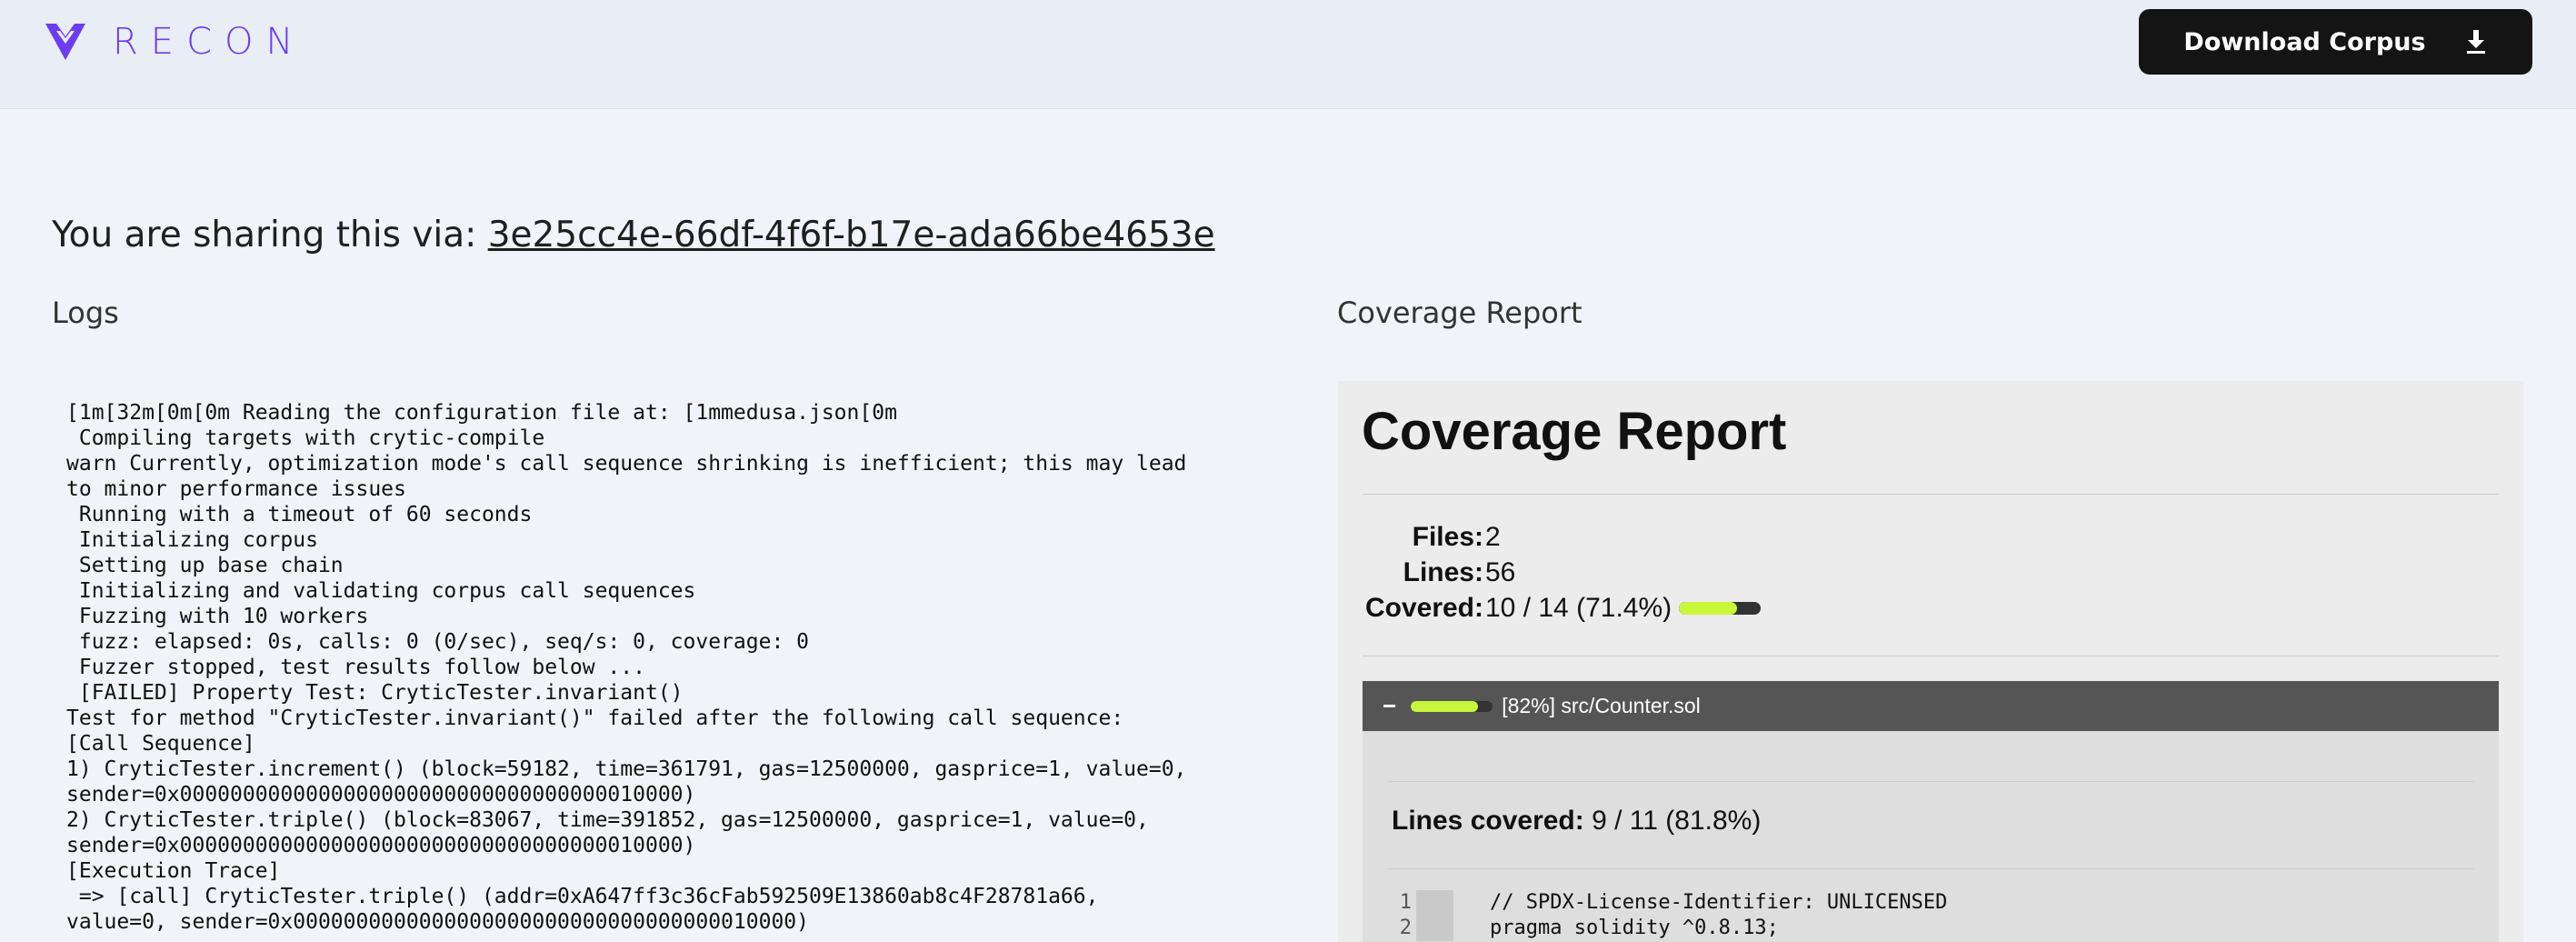  Describe the element at coordinates (305, 438) in the screenshot. I see `log-line: Compiling targets with crytic-compile` at that location.